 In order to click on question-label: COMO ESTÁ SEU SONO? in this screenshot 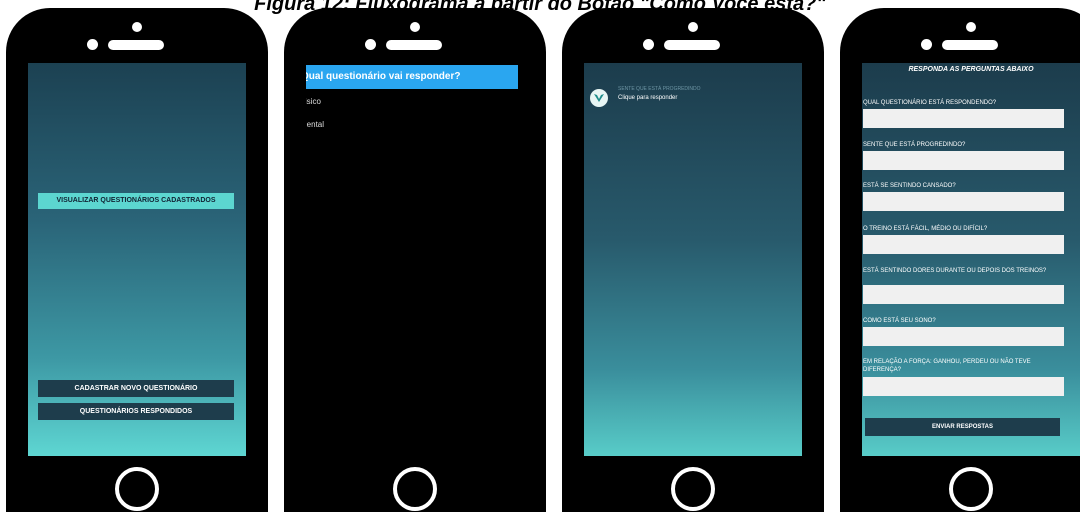, I will do `click(899, 321)`.